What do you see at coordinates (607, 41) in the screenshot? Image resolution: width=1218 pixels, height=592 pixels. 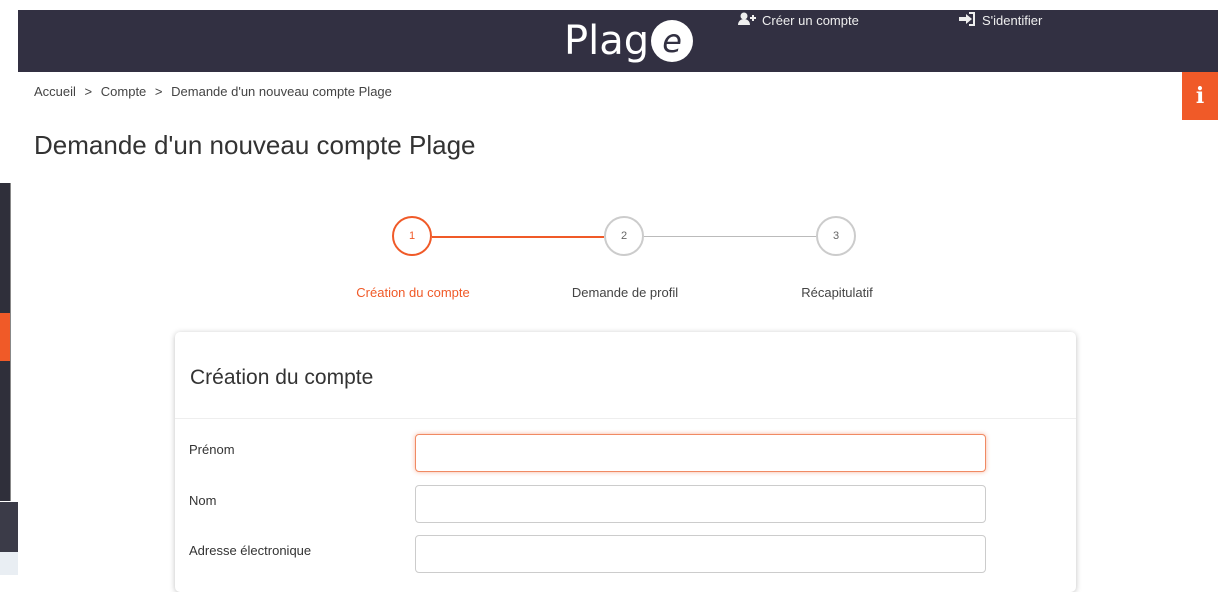 I see `logo-text: Plag` at bounding box center [607, 41].